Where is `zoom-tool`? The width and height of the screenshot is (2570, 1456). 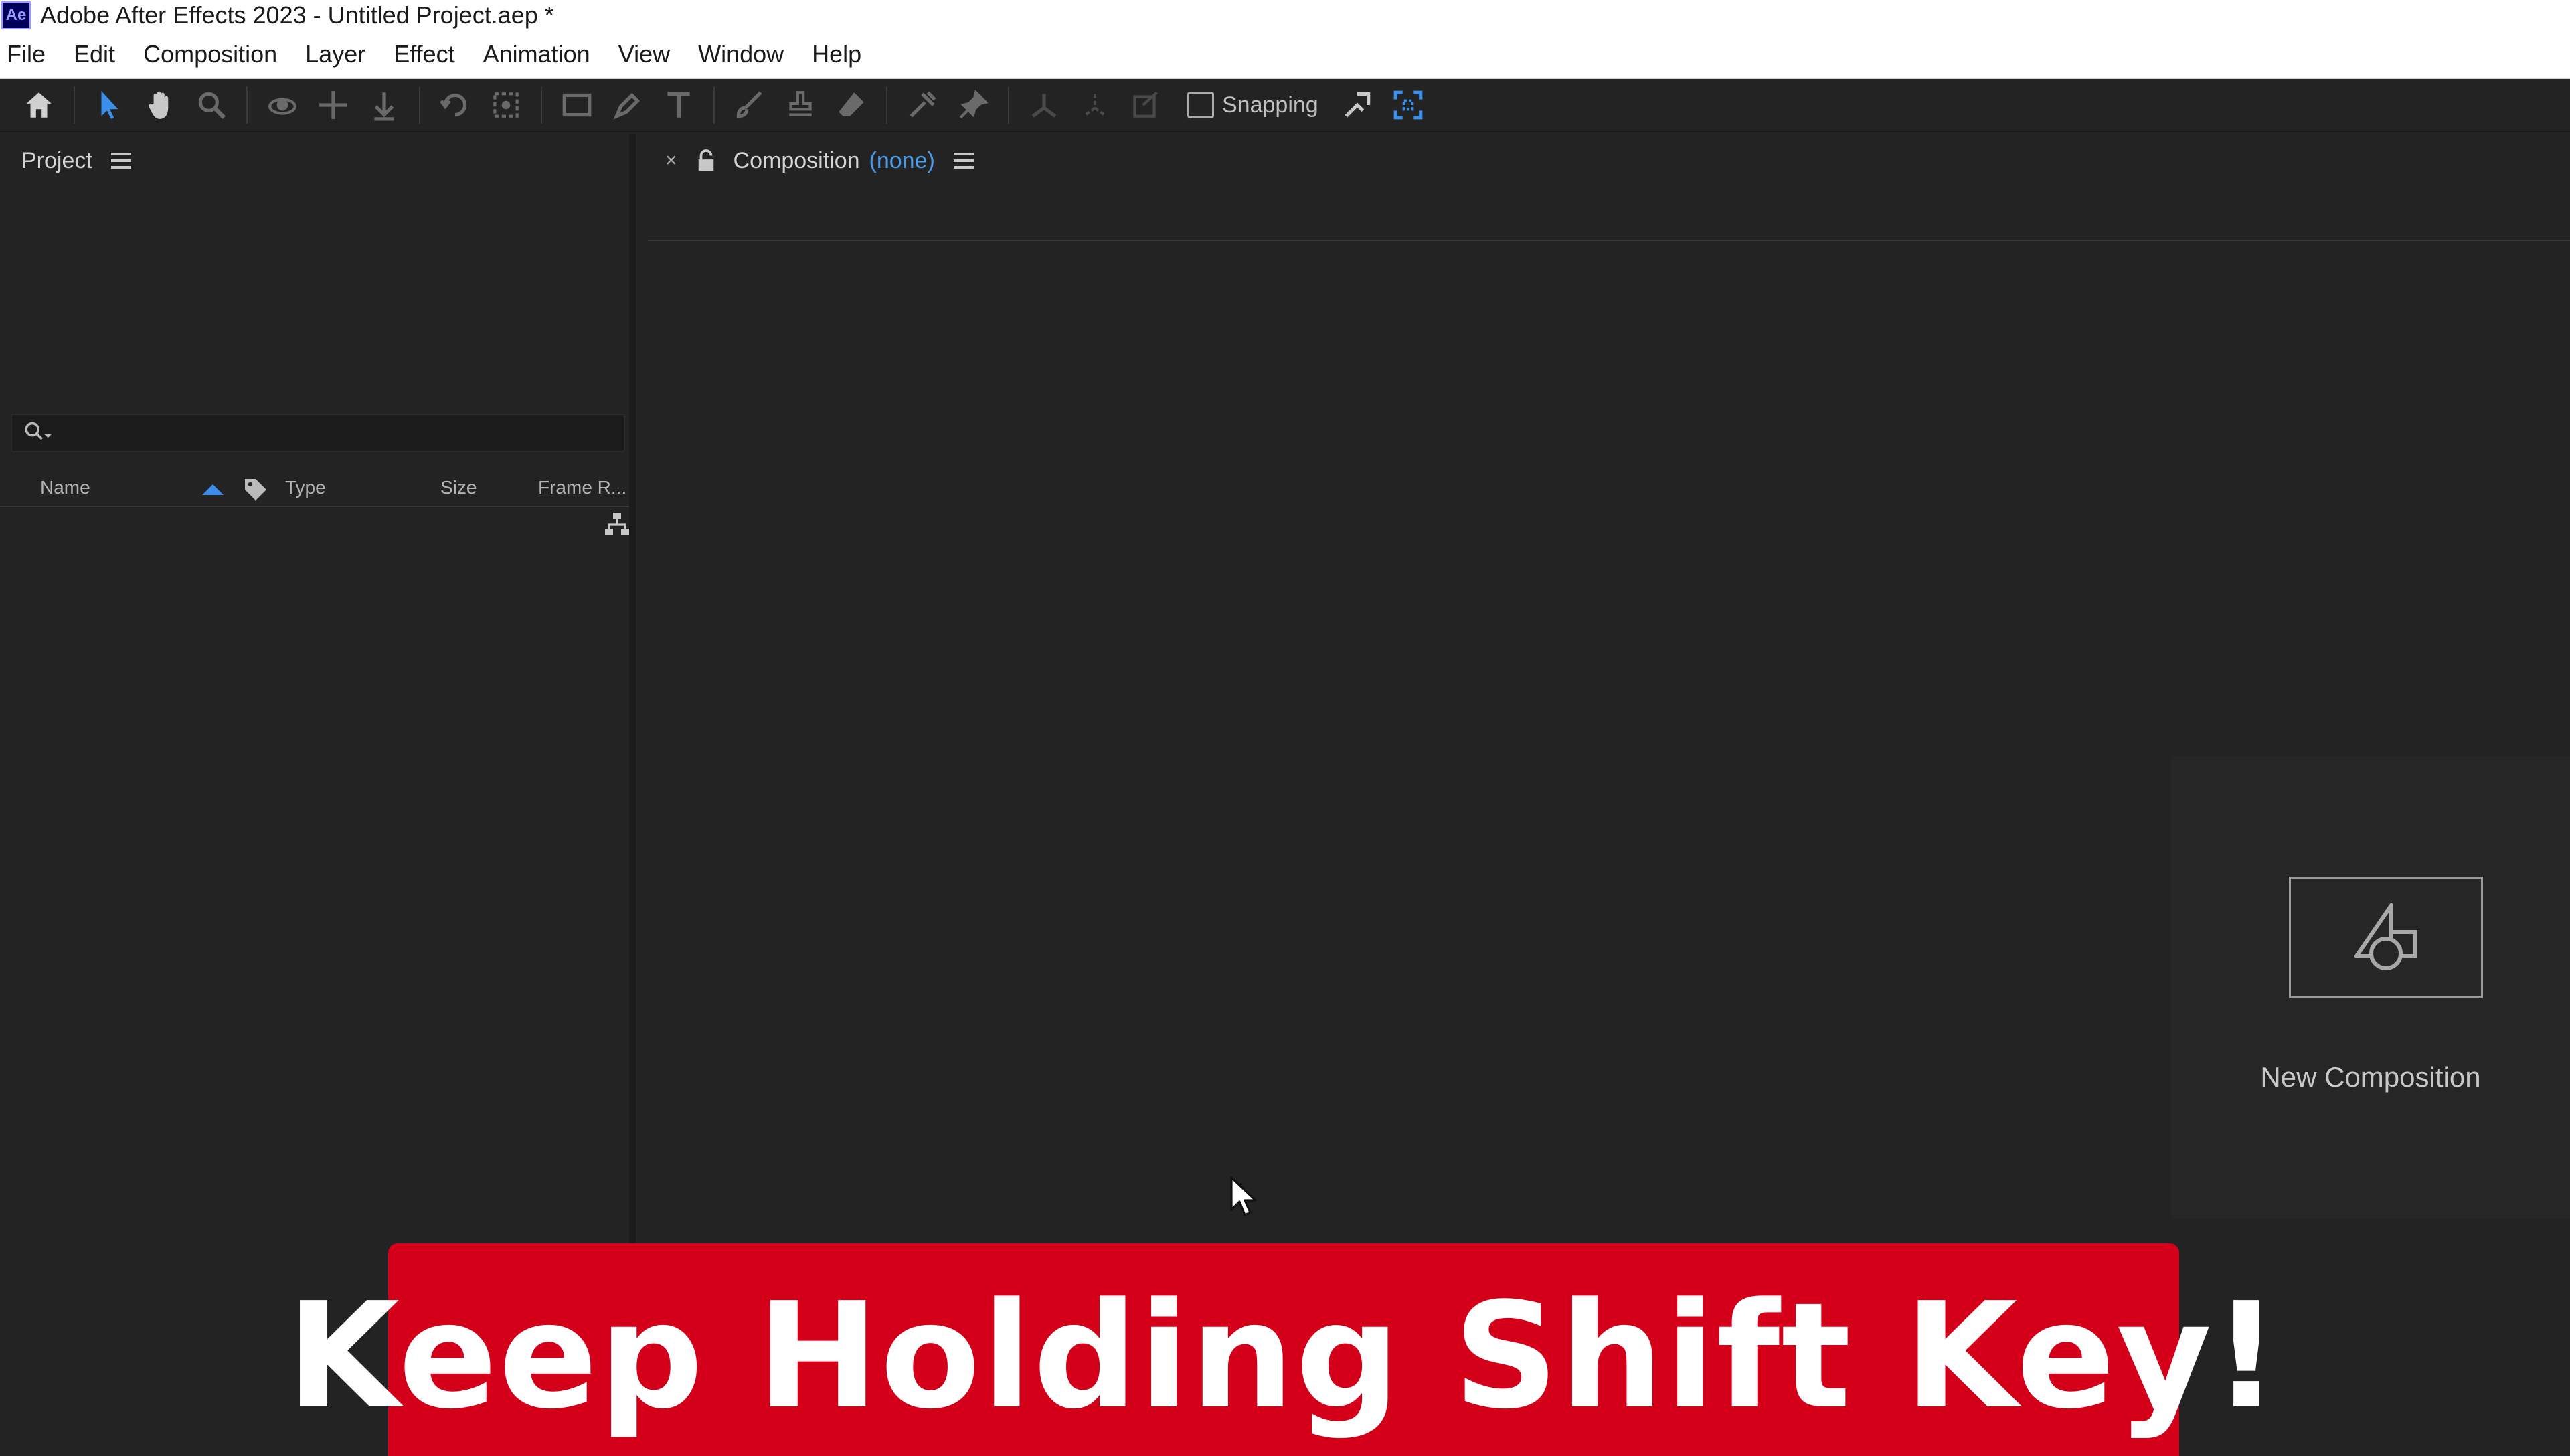
zoom-tool is located at coordinates (212, 105).